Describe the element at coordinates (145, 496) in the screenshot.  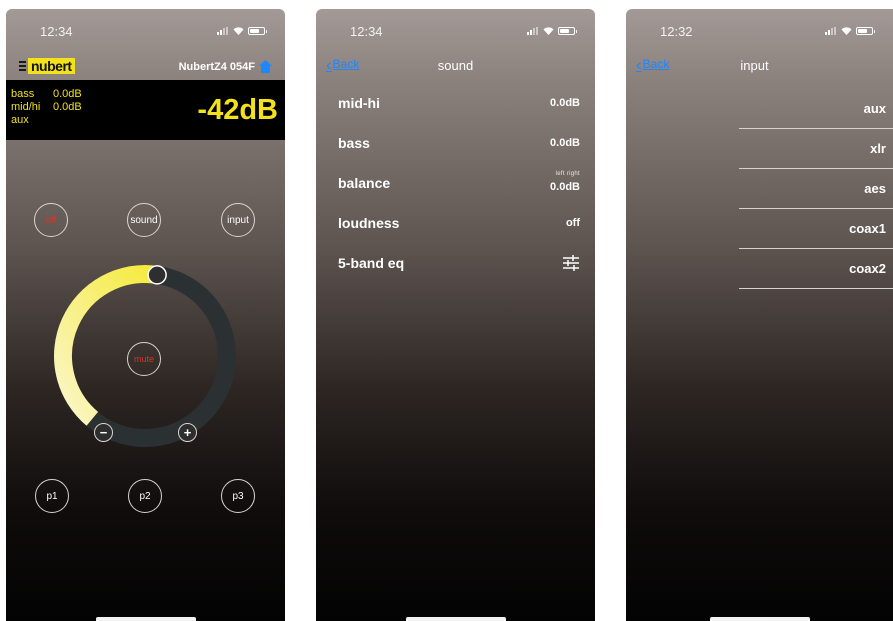
I see `preset-2-button: p2` at that location.